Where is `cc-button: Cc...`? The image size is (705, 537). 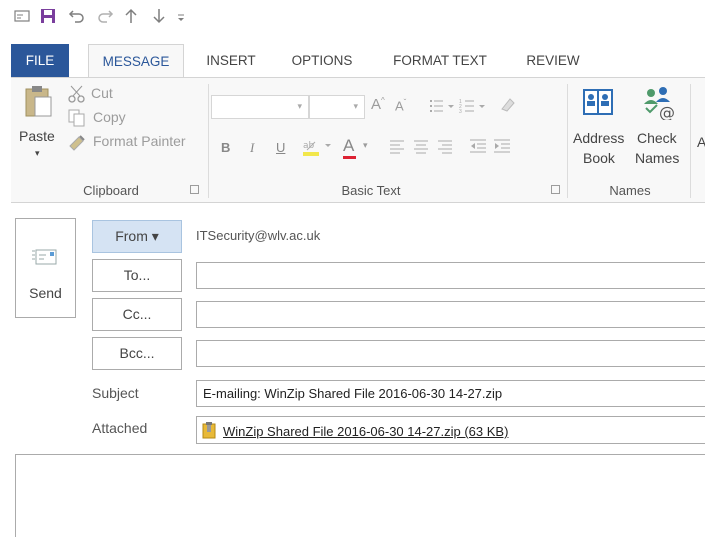 cc-button: Cc... is located at coordinates (137, 314).